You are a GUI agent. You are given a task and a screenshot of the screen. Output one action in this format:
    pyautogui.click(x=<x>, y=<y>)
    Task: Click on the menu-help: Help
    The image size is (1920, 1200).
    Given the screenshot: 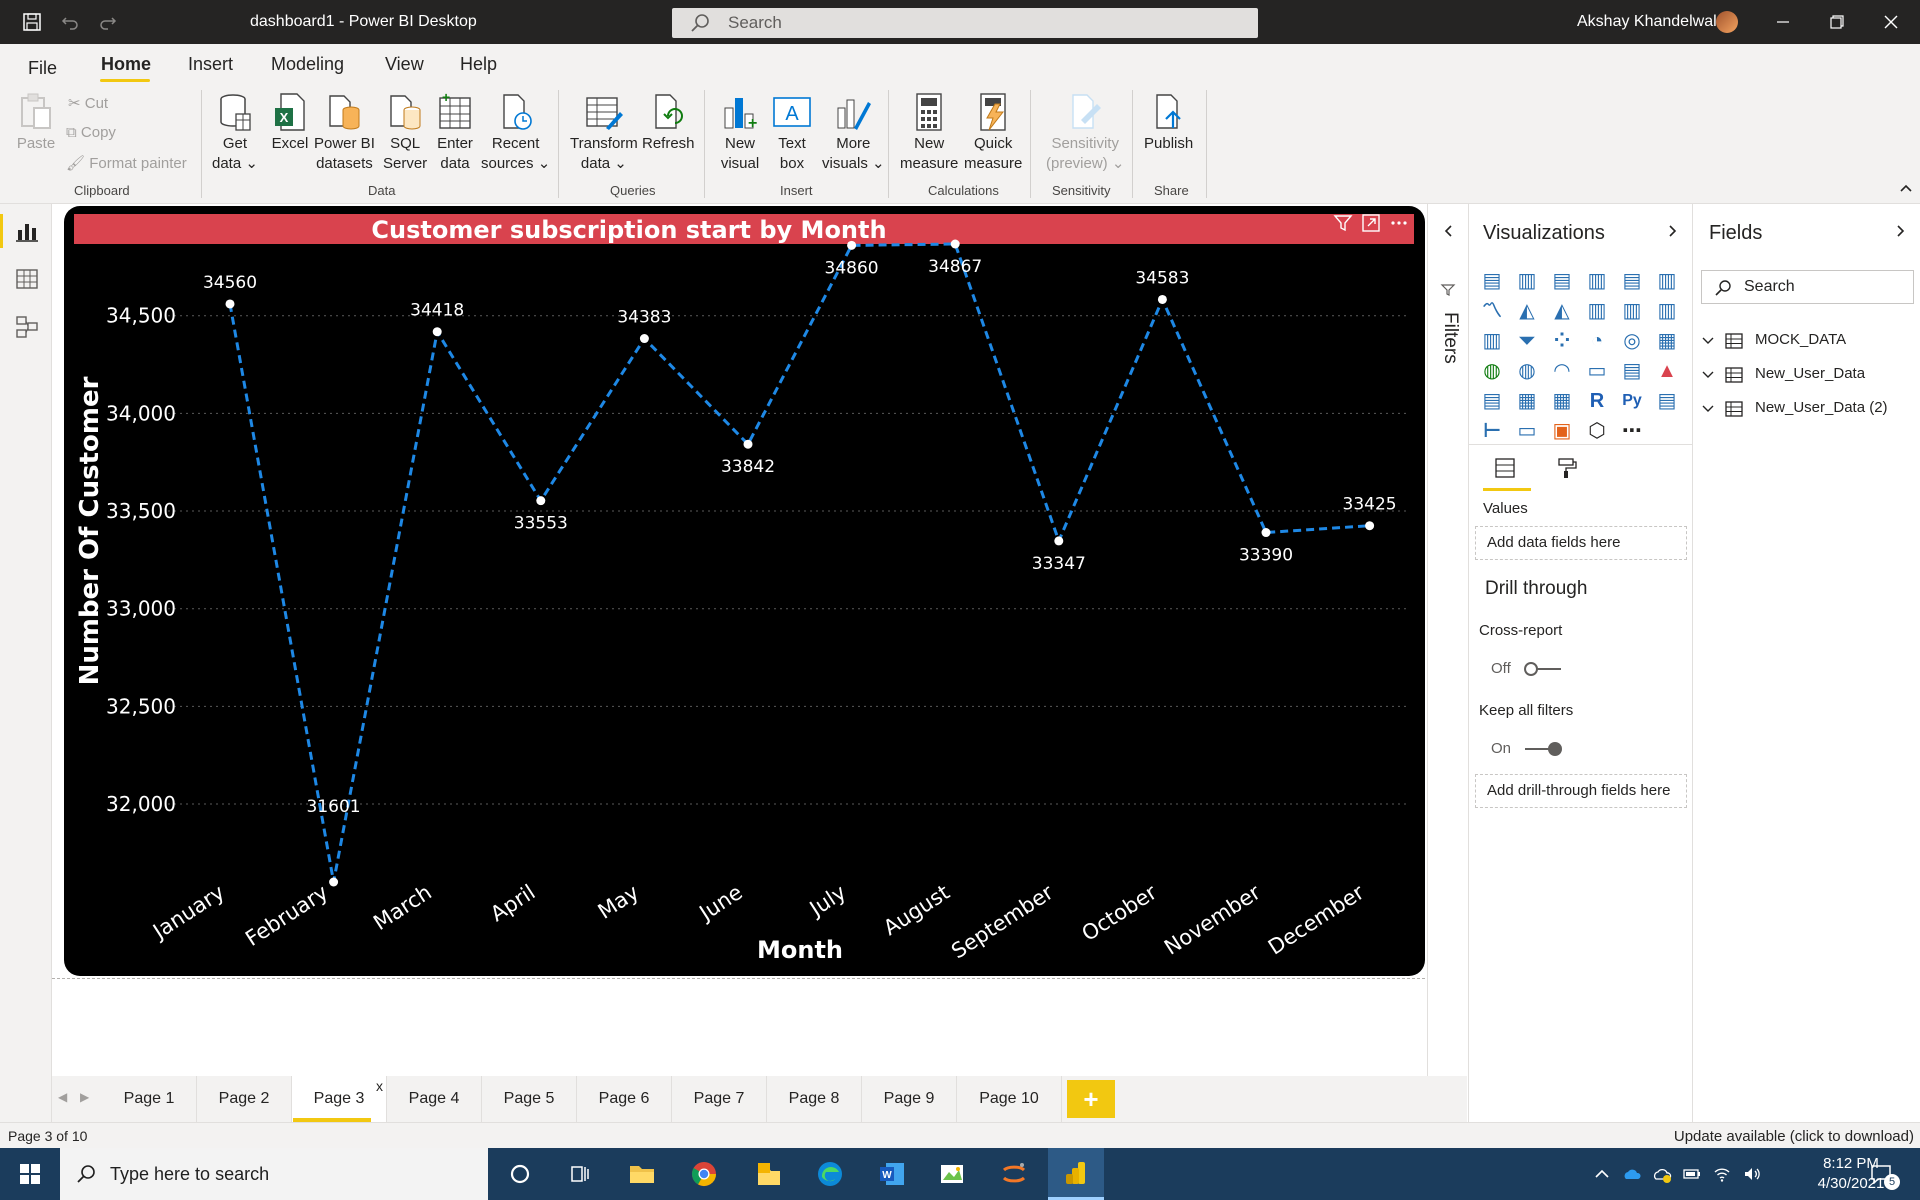 What is the action you would take?
    pyautogui.click(x=478, y=64)
    